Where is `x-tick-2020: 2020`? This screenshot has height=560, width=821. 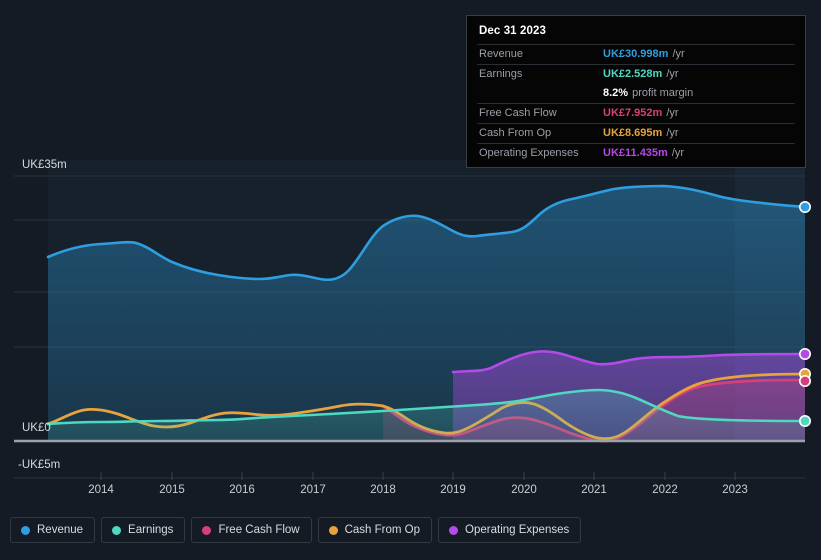 x-tick-2020: 2020 is located at coordinates (524, 490).